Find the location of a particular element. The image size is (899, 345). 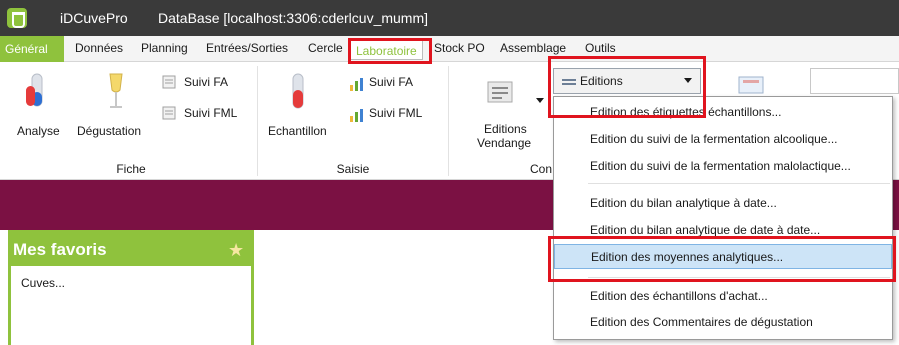

highlight-moyennes-item is located at coordinates (722, 259).